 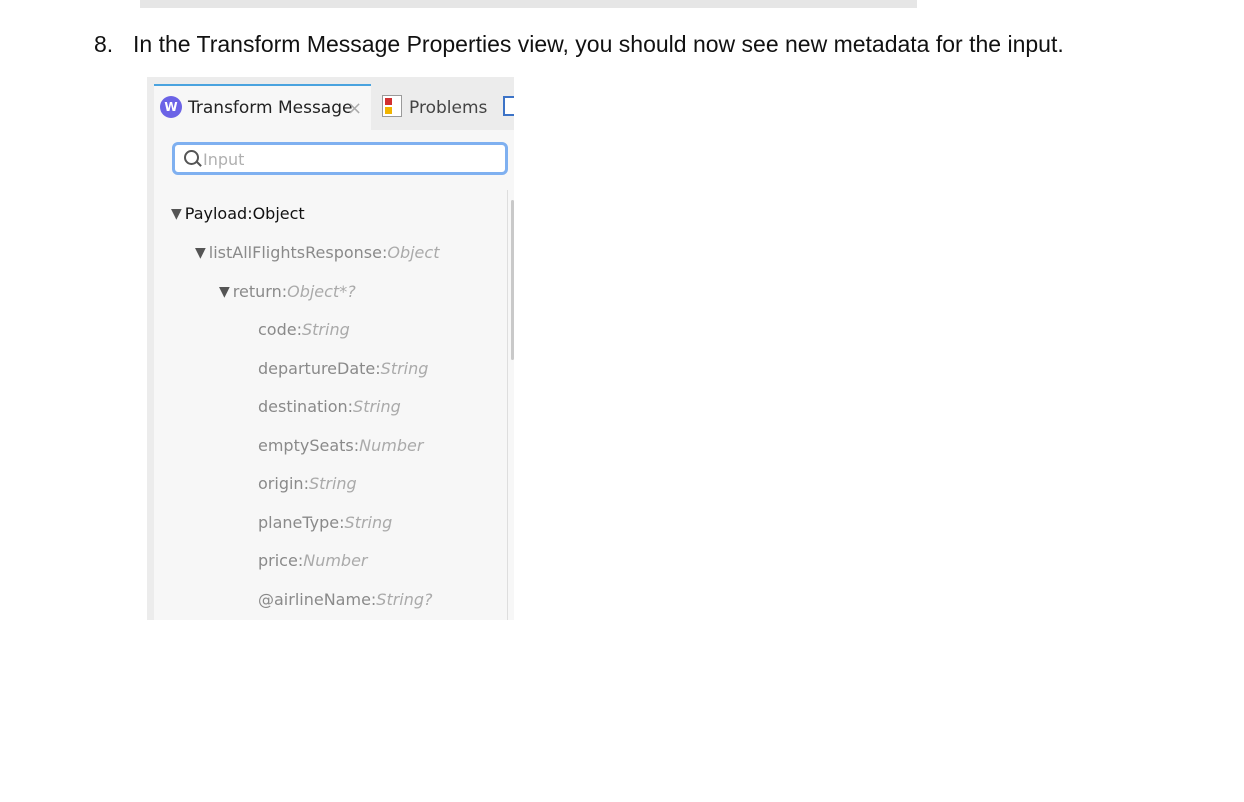 What do you see at coordinates (528, 4) in the screenshot?
I see `top-divider-bar` at bounding box center [528, 4].